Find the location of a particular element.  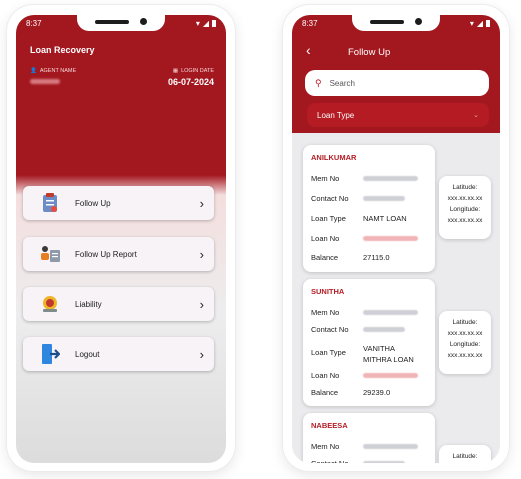

location-card: Latitude: xxx.xx.xx.xx is located at coordinates (465, 454).